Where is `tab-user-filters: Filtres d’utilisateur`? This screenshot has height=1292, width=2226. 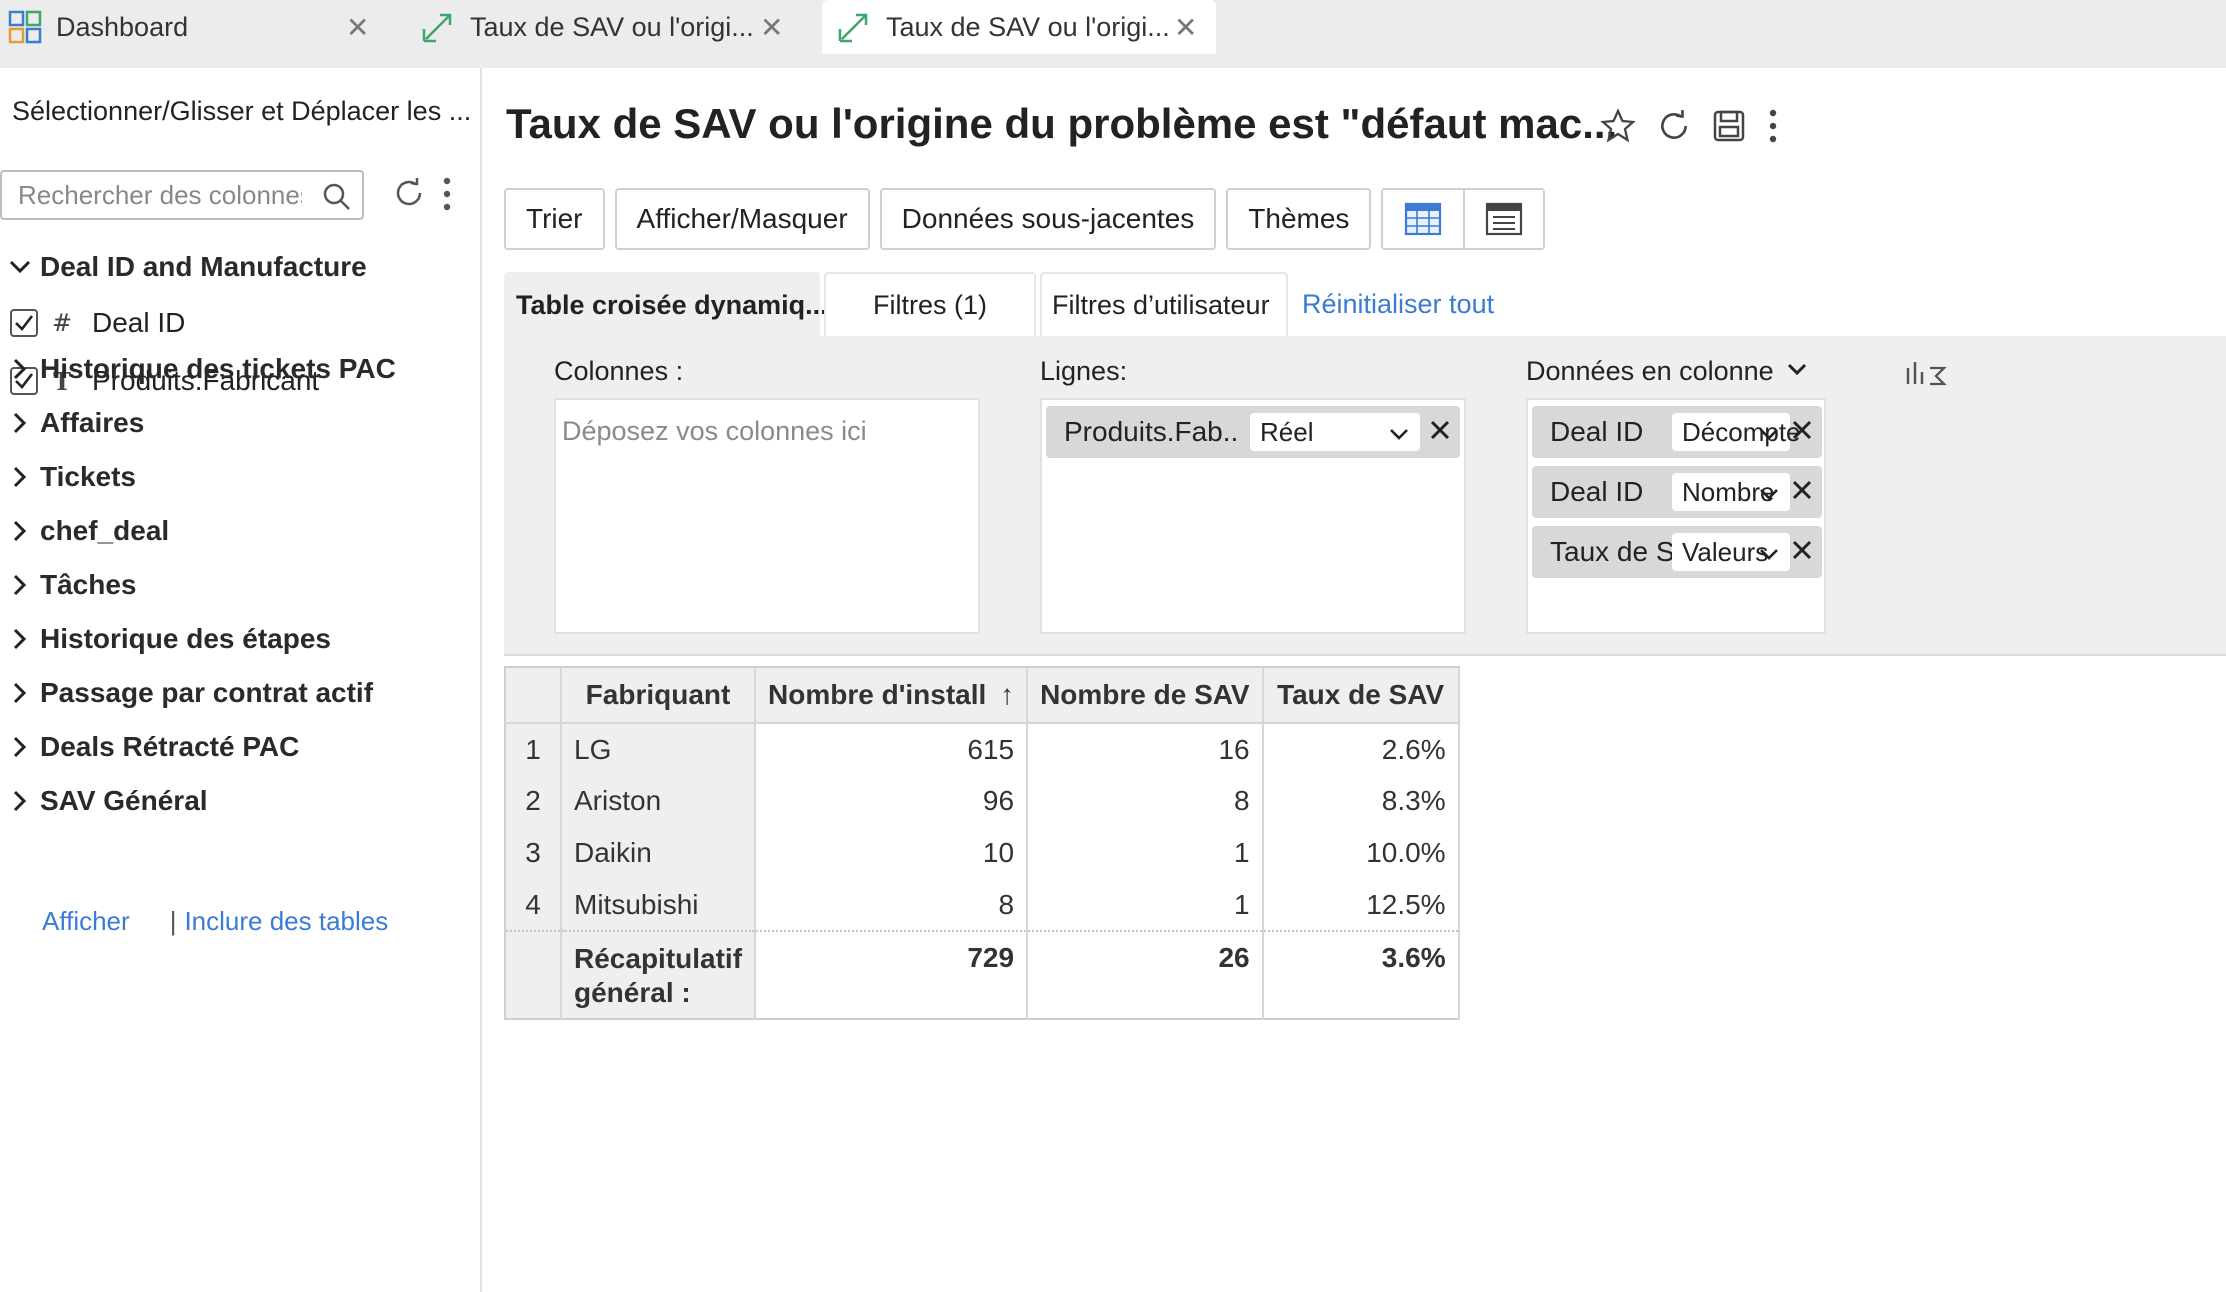
tab-user-filters: Filtres d’utilisateur is located at coordinates (1164, 304).